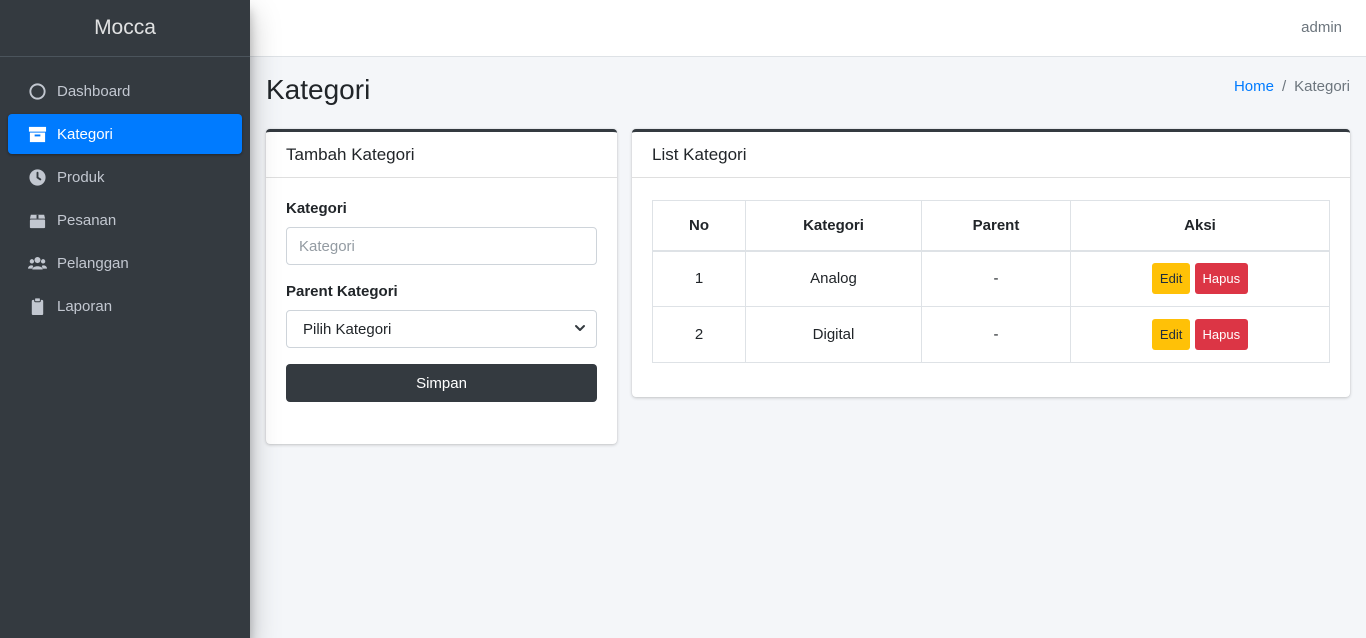  I want to click on brand: Mocca, so click(125, 28).